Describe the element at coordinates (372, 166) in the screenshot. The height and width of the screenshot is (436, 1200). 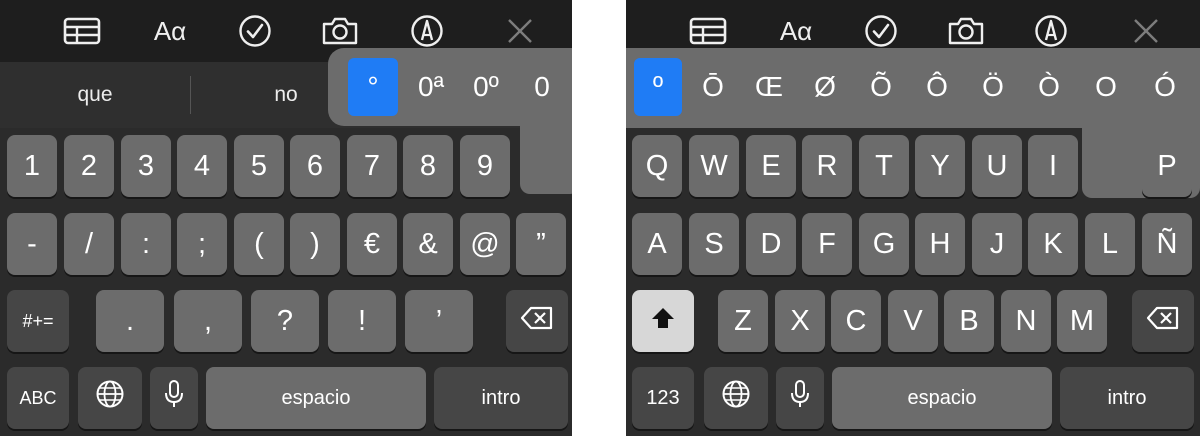
I see `key: 7` at that location.